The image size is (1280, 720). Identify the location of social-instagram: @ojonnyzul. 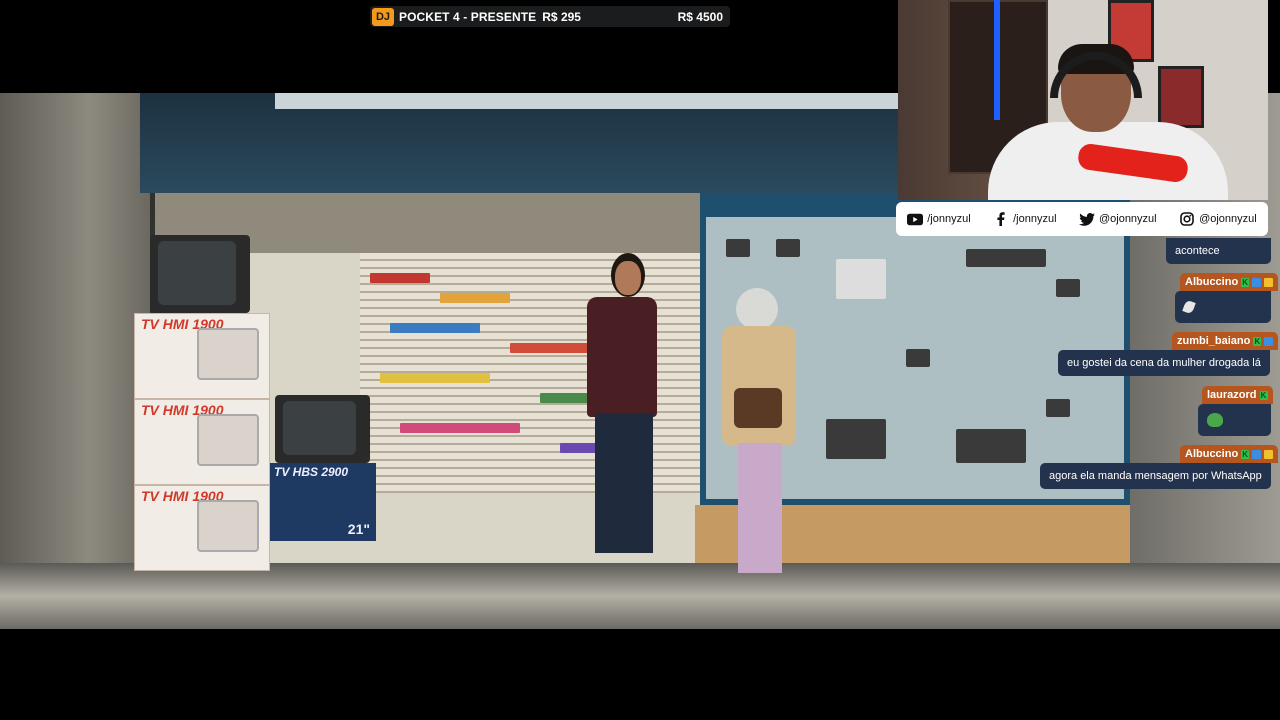
(1218, 219).